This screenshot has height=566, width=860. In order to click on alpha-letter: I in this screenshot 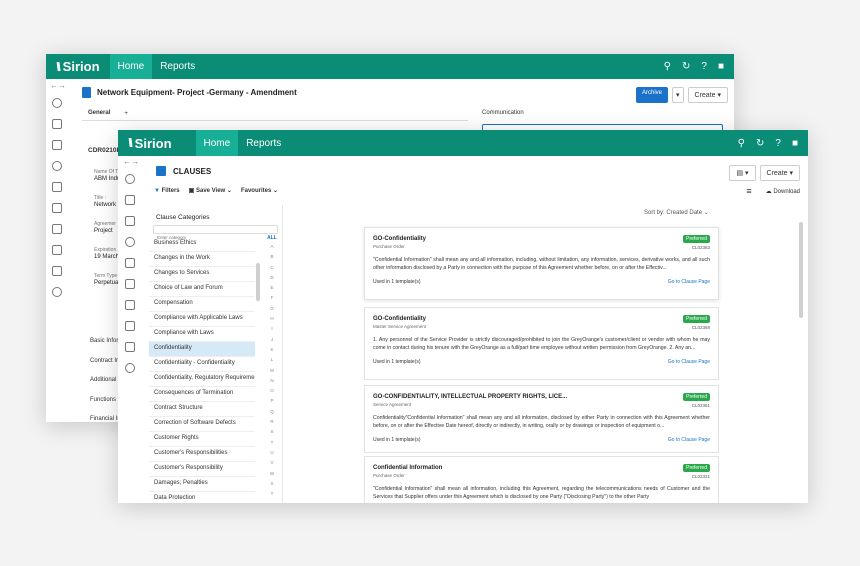, I will do `click(272, 331)`.